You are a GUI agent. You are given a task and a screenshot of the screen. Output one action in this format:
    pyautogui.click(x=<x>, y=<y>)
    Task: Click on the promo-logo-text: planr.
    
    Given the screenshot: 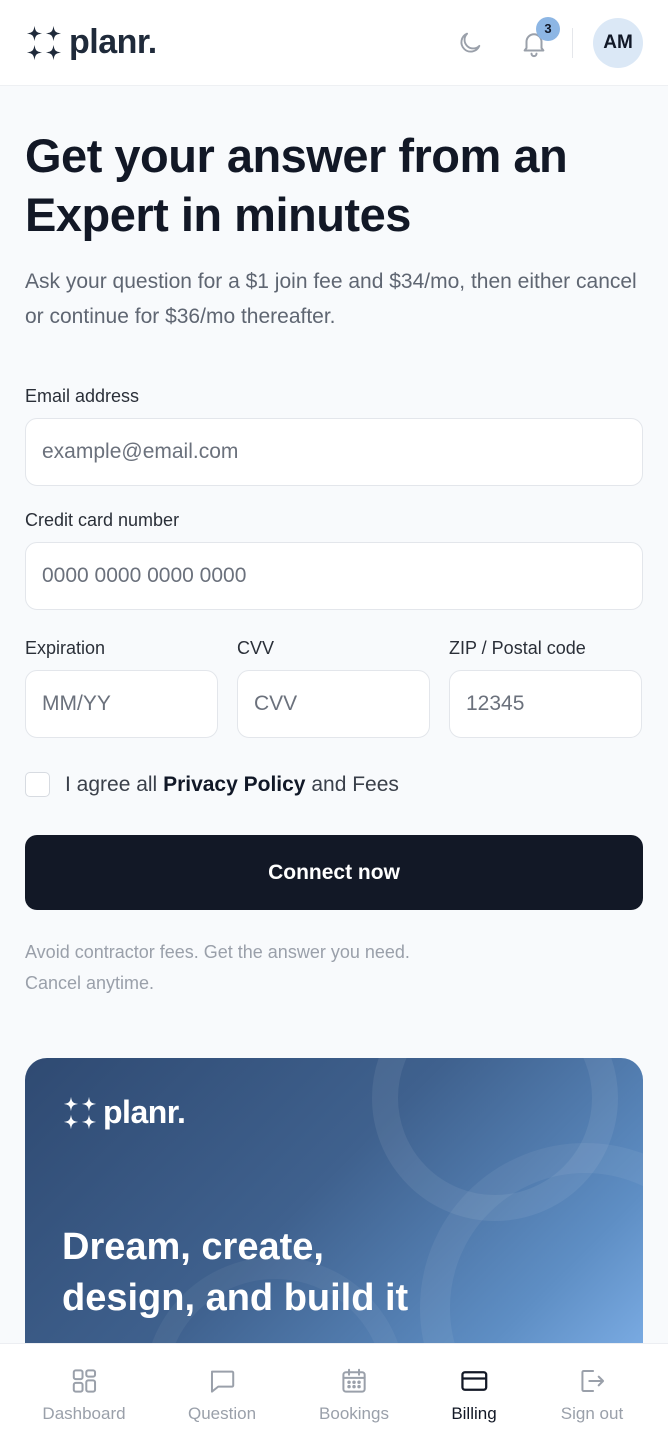 What is the action you would take?
    pyautogui.click(x=144, y=1112)
    